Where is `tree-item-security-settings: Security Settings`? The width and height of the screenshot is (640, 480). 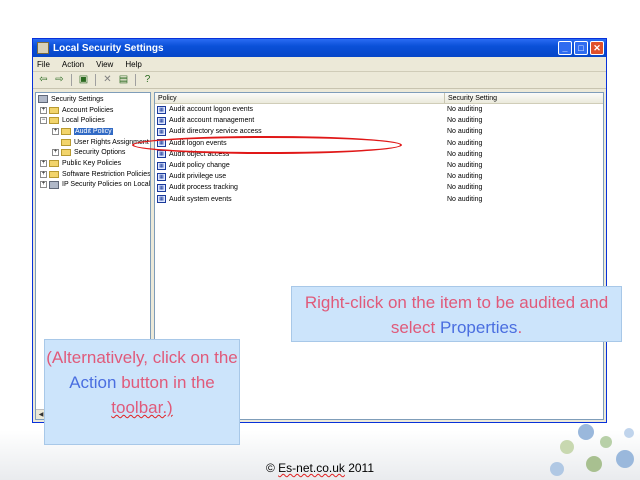
tree-item-security-settings: Security Settings is located at coordinates (93, 99).